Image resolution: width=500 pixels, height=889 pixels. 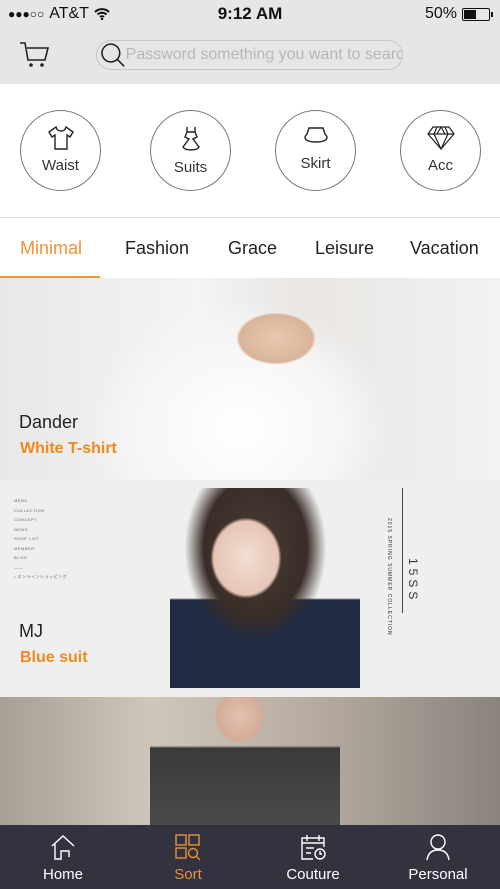 I want to click on category-suits: Suits, so click(x=190, y=150).